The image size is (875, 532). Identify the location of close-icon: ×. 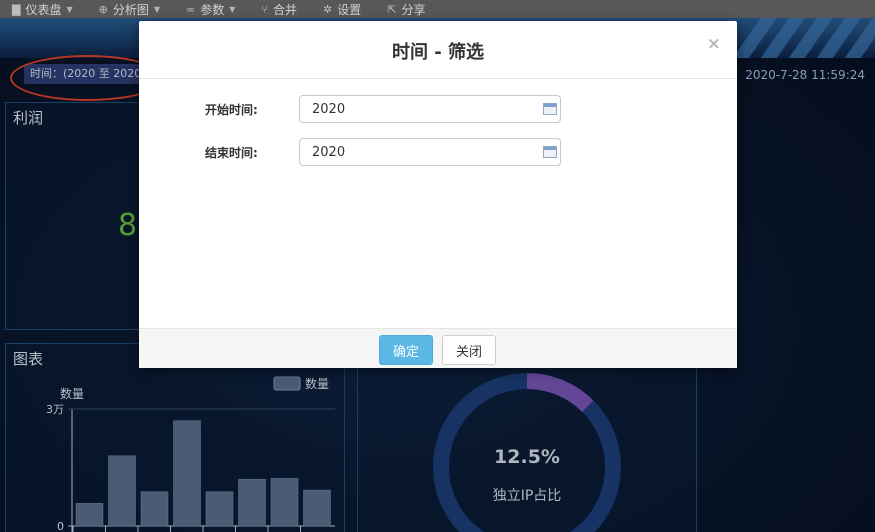
(714, 44).